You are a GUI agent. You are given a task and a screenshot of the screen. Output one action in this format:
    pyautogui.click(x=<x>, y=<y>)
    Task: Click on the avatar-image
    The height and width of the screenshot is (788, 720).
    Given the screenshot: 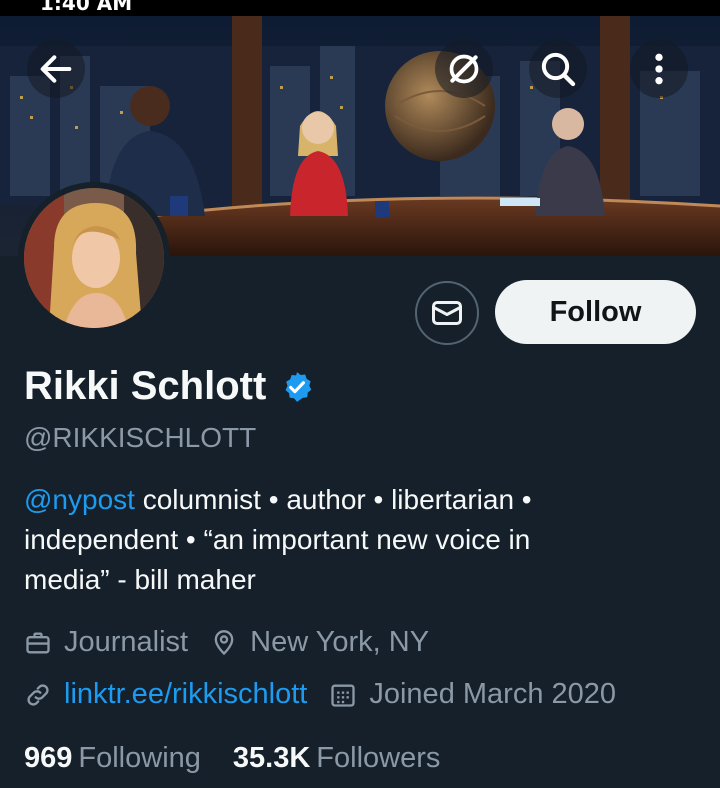 What is the action you would take?
    pyautogui.click(x=94, y=258)
    